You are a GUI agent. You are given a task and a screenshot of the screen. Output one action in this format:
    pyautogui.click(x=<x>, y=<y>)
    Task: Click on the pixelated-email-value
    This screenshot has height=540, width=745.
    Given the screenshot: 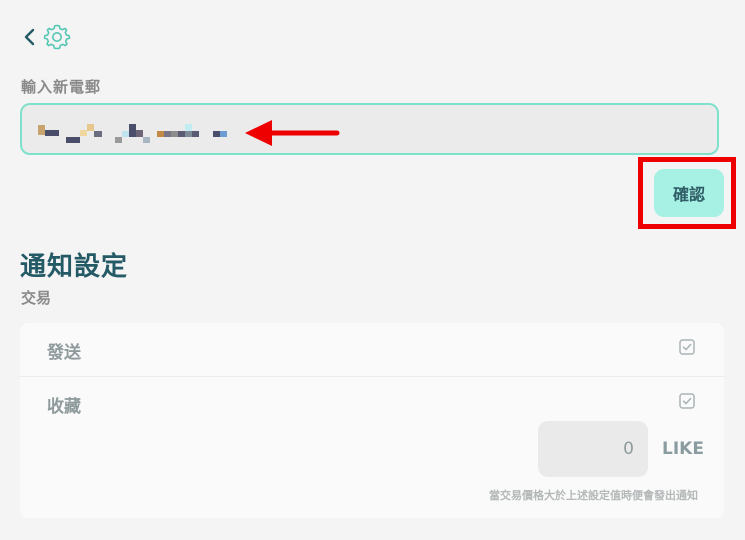 What is the action you would take?
    pyautogui.click(x=371, y=131)
    